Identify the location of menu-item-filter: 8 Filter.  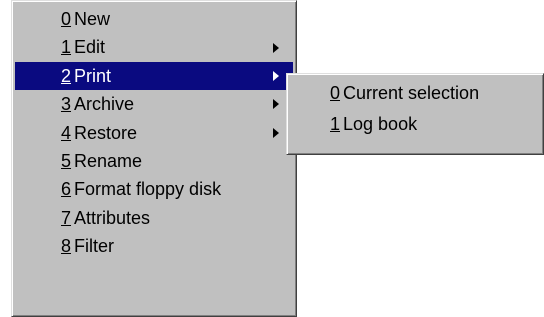
(154, 246).